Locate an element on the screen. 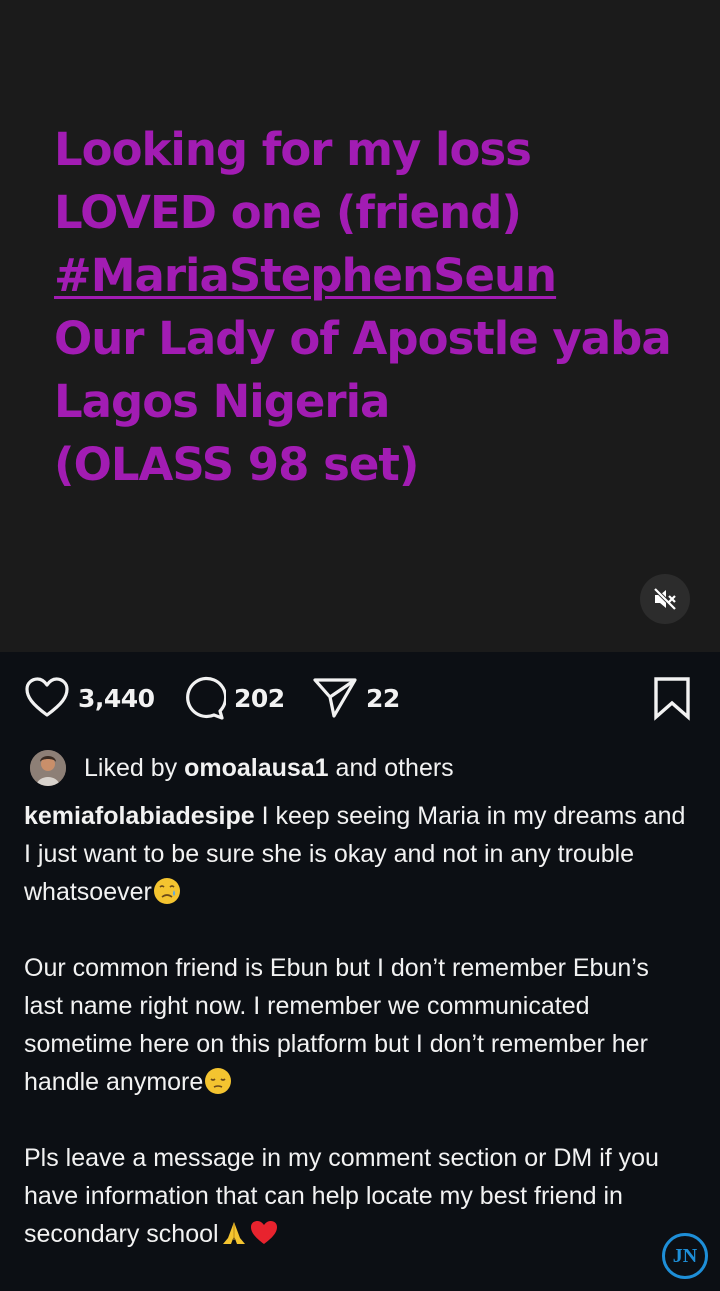 Image resolution: width=720 pixels, height=1291 pixels. avatar is located at coordinates (48, 768).